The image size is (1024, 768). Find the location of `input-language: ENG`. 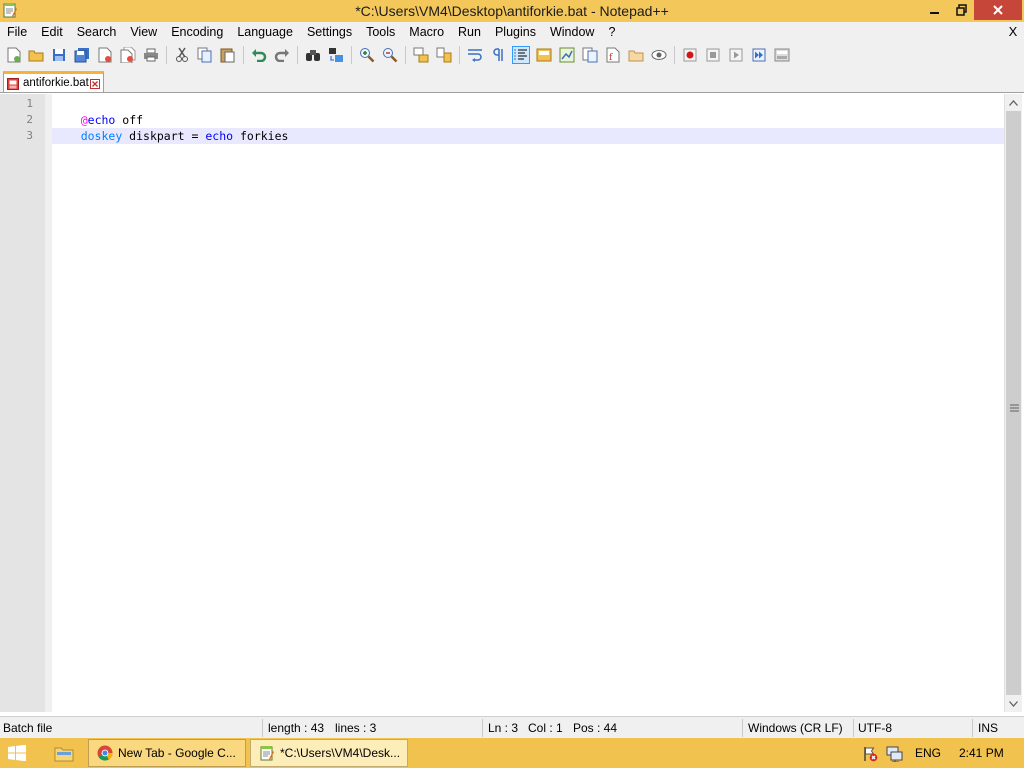

input-language: ENG is located at coordinates (928, 753).